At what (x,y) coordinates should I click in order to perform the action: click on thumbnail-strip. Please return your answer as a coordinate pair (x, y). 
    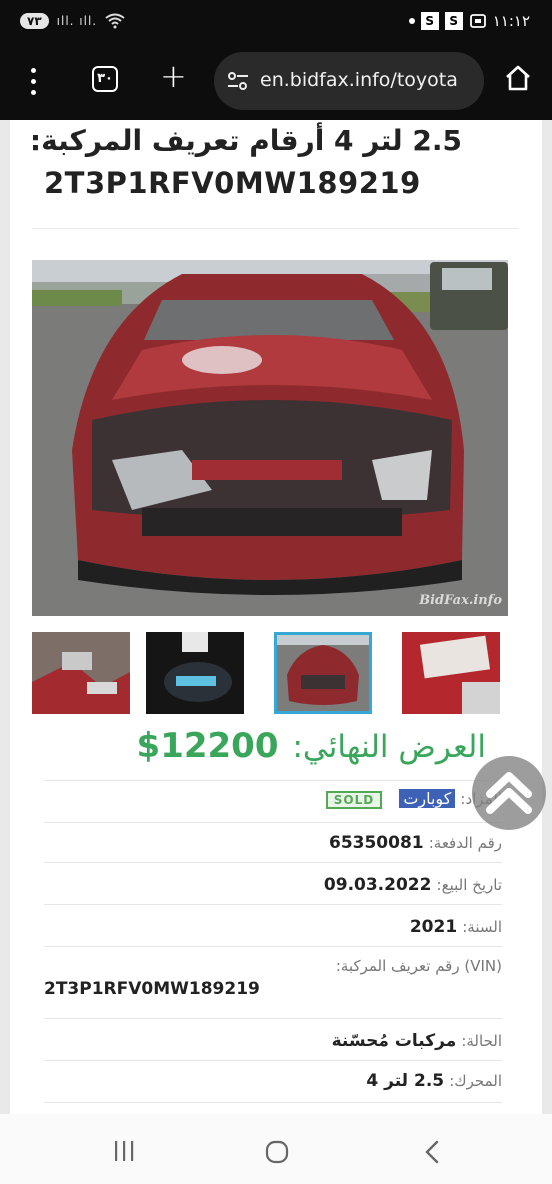
    Looking at the image, I should click on (270, 673).